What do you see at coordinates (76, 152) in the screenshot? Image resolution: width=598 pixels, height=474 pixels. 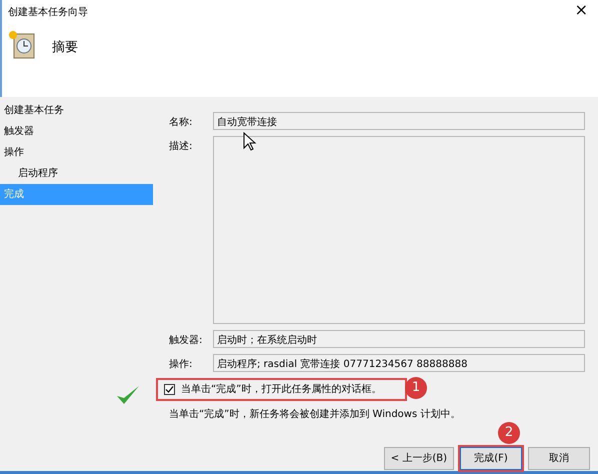 I see `sidebar-item: 操作` at bounding box center [76, 152].